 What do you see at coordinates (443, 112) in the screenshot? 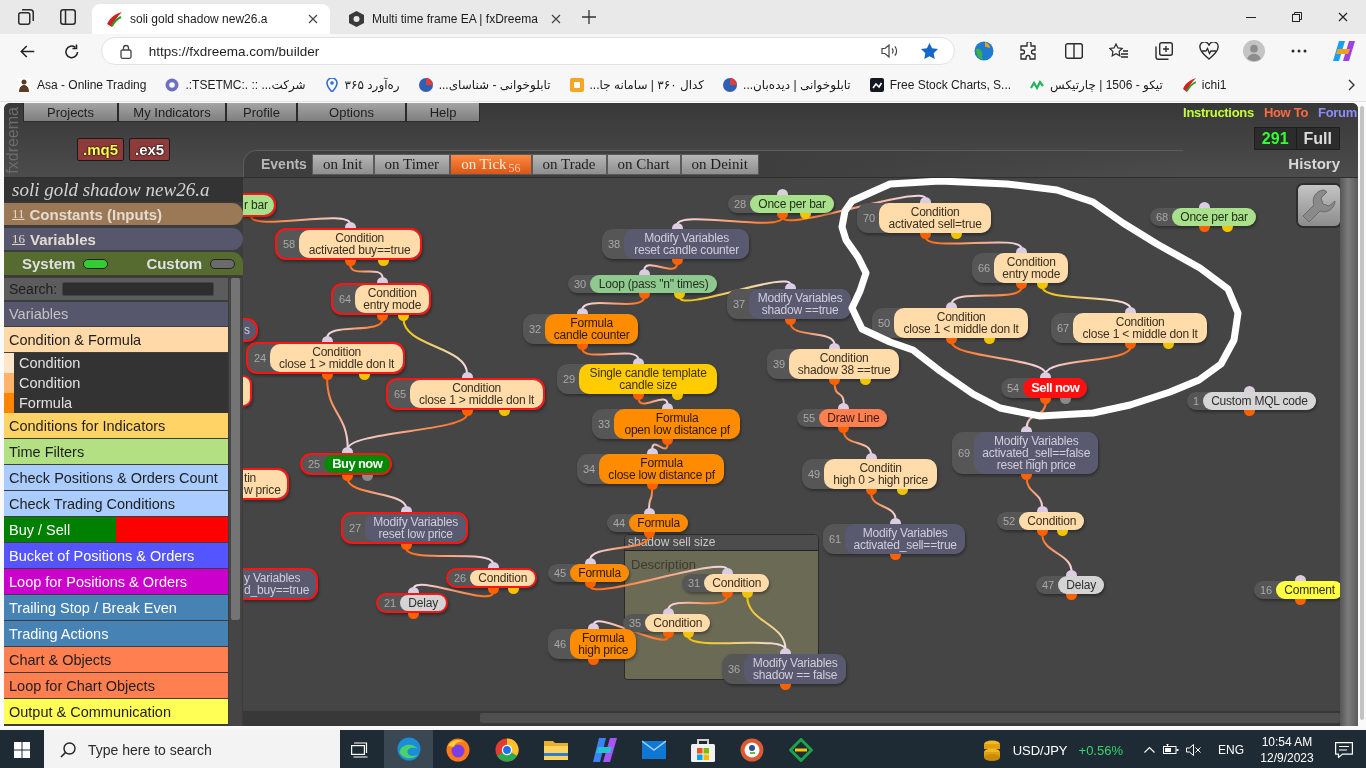
I see `menu-tab: Help` at bounding box center [443, 112].